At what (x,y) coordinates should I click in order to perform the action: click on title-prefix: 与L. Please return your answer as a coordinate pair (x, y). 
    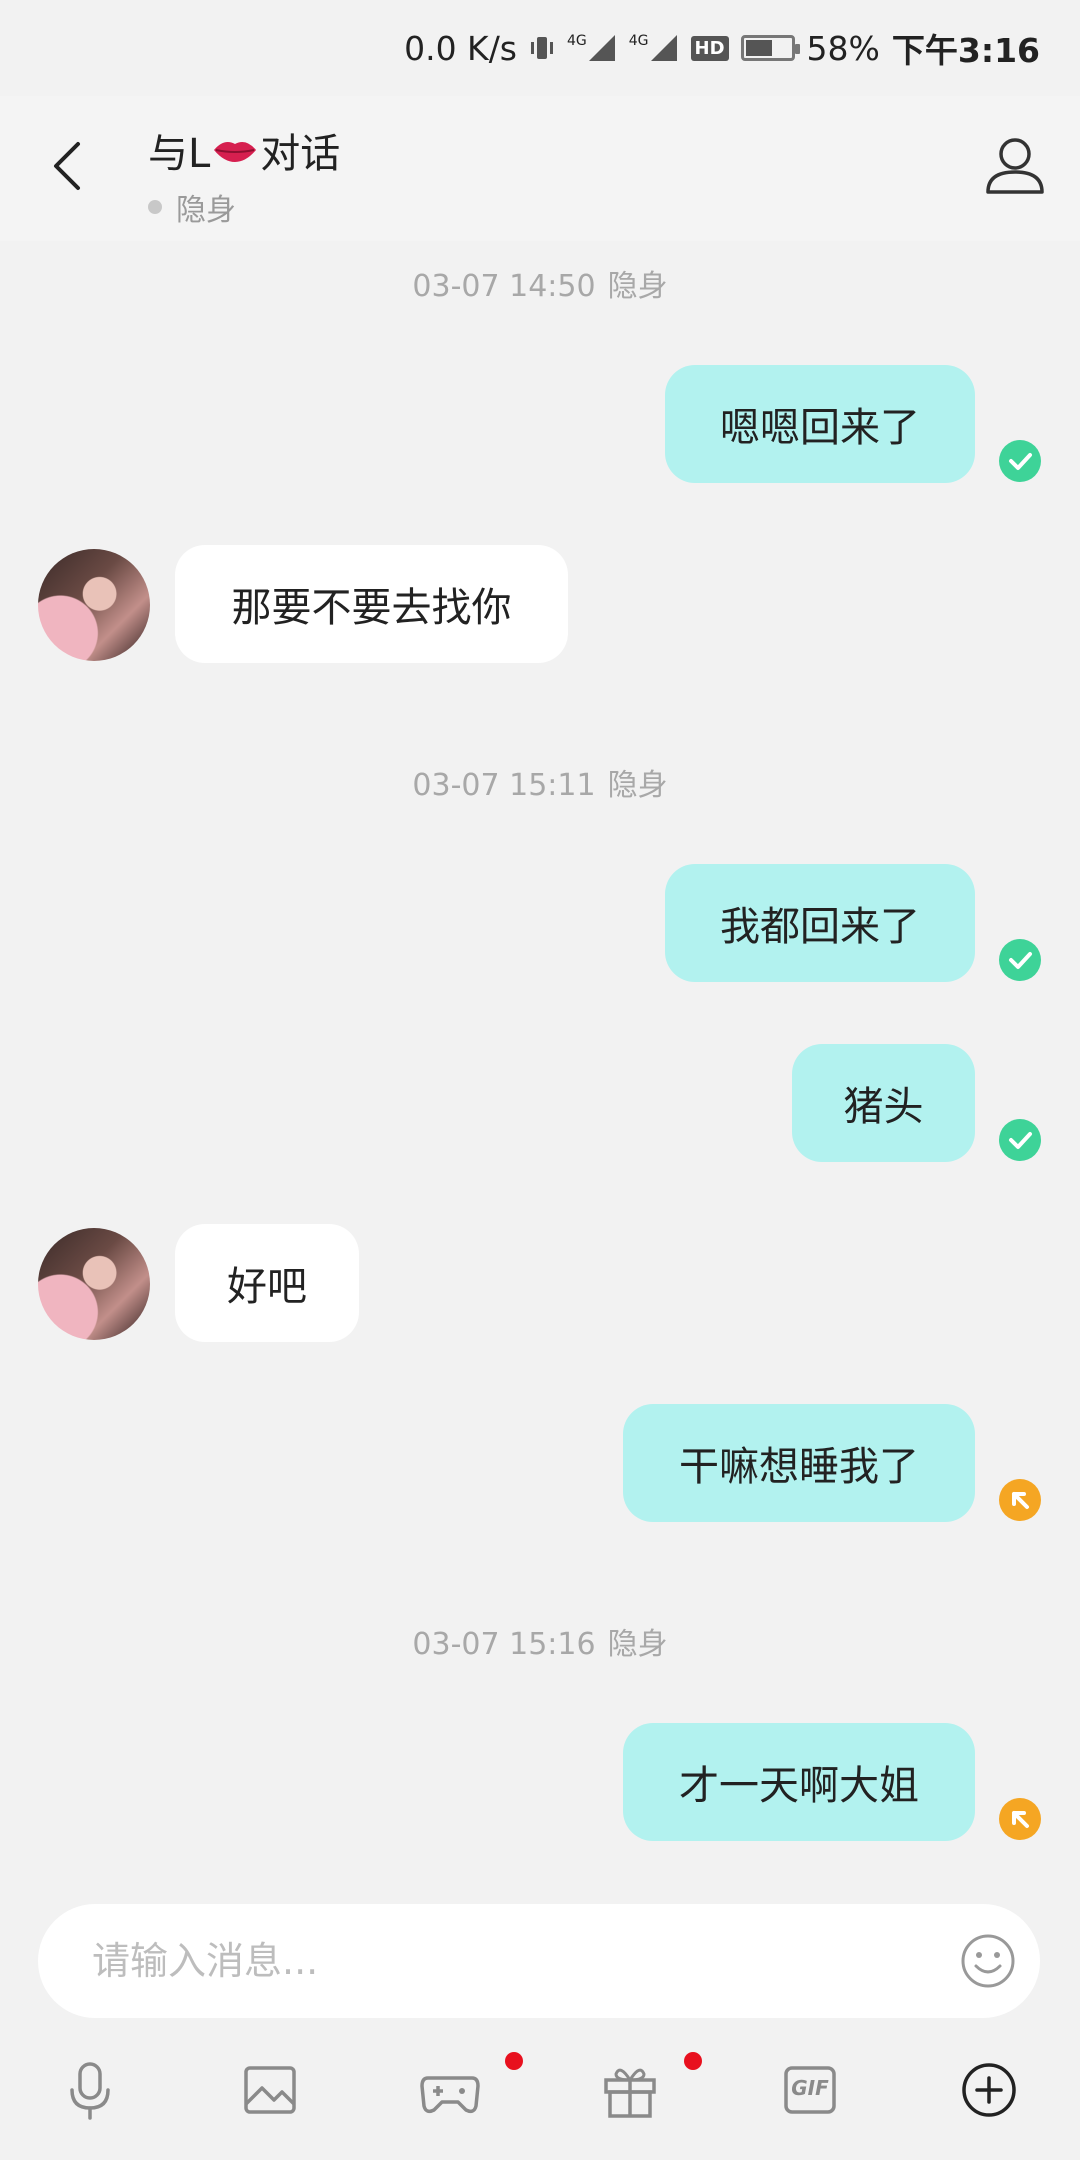
    Looking at the image, I should click on (179, 154).